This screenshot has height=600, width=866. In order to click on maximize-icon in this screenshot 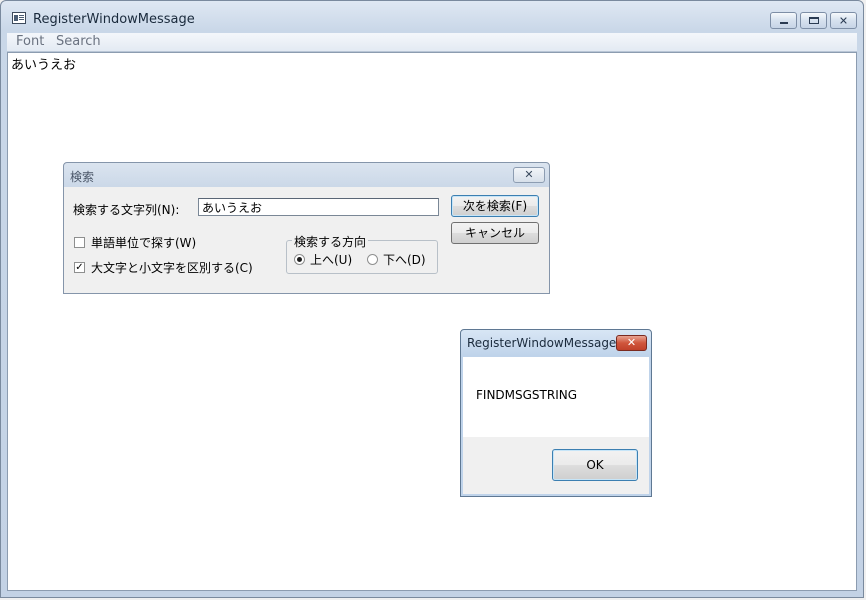, I will do `click(814, 20)`.